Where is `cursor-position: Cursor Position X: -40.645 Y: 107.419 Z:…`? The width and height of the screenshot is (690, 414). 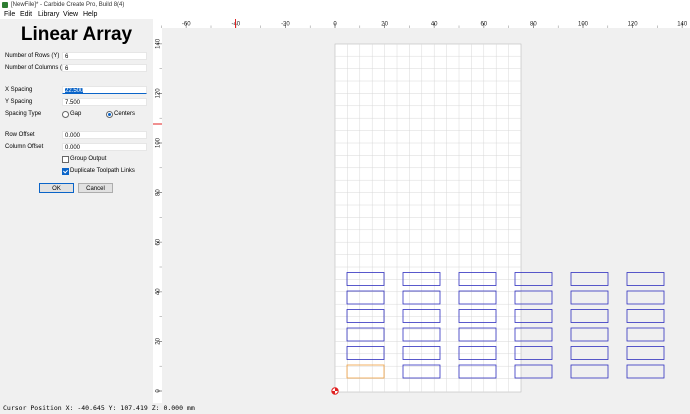
cursor-position: Cursor Position X: -40.645 Y: 107.419 Z:… is located at coordinates (99, 408).